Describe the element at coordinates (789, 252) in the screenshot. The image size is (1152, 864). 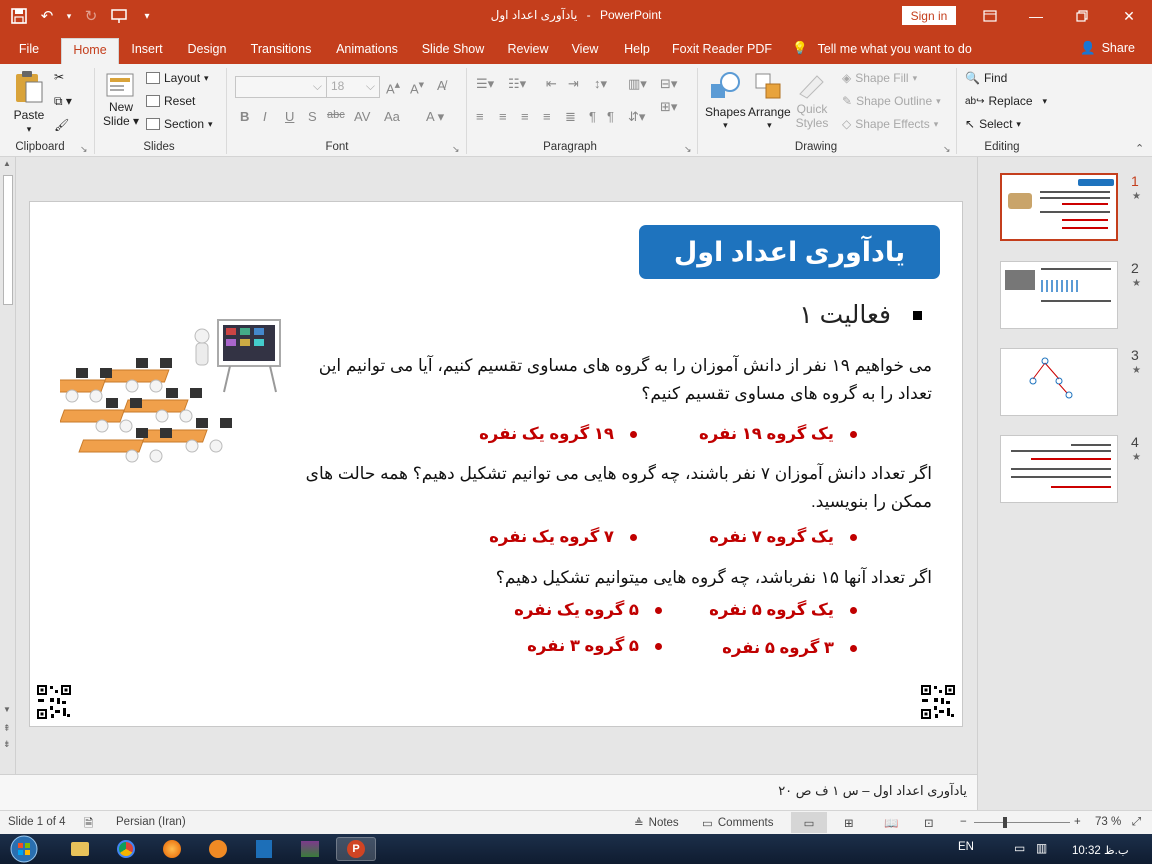
I see `slide-title: یادآوری اعداد اول` at that location.